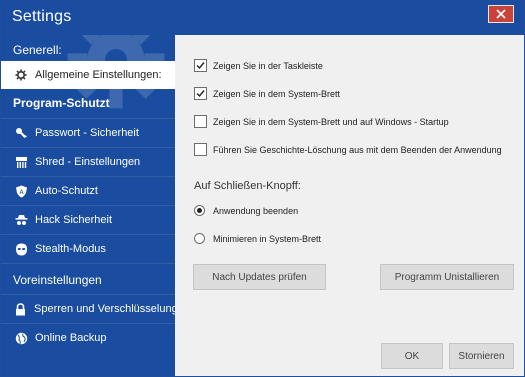 The height and width of the screenshot is (377, 525). What do you see at coordinates (21, 162) in the screenshot?
I see `shredder-icon` at bounding box center [21, 162].